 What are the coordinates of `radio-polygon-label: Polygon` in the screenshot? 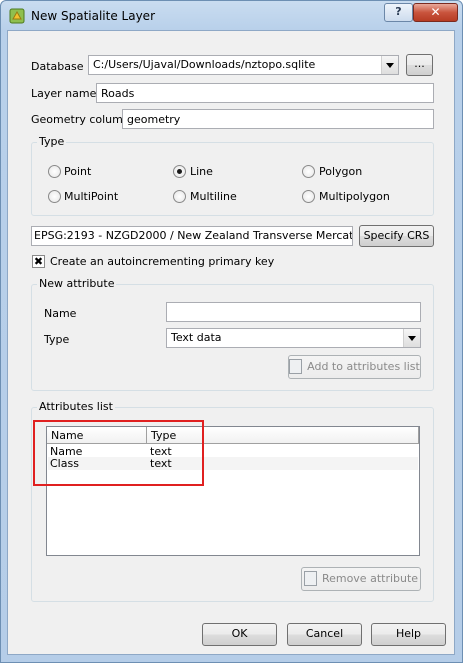 It's located at (341, 171).